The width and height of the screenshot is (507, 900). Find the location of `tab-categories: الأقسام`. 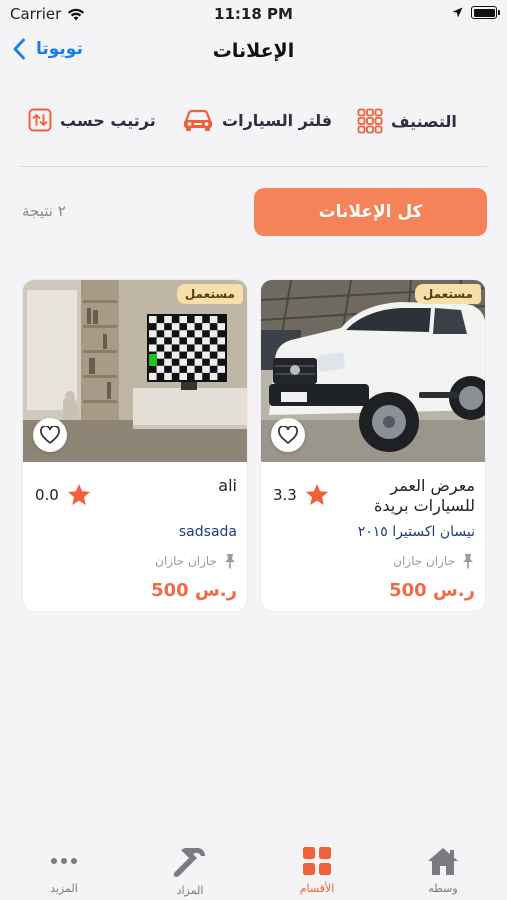

tab-categories: الأقسام is located at coordinates (317, 870).